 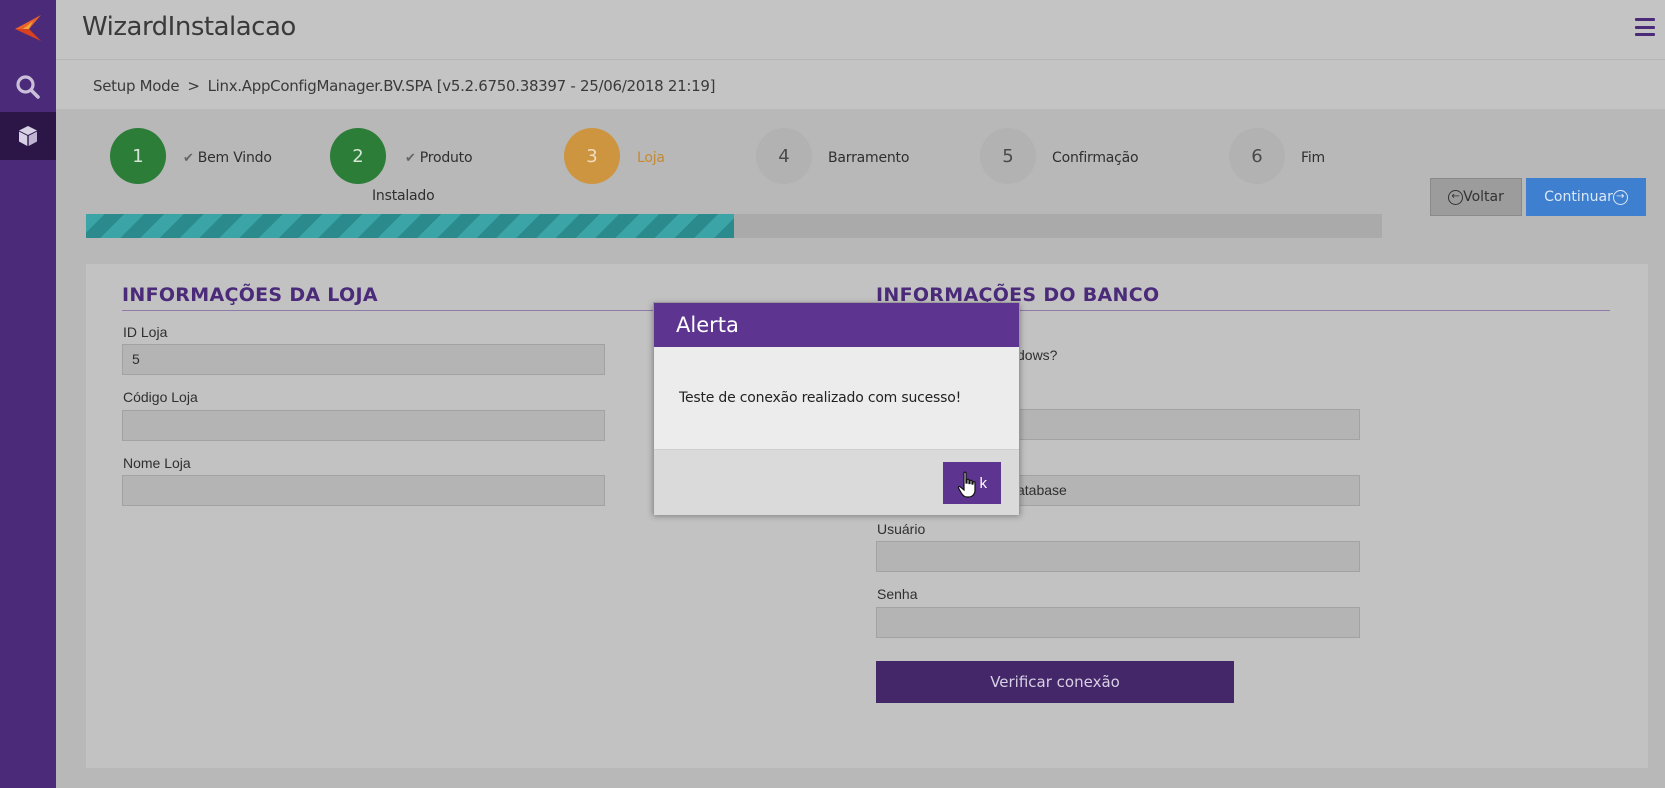 I want to click on step-6-circle: 6, so click(x=1257, y=156).